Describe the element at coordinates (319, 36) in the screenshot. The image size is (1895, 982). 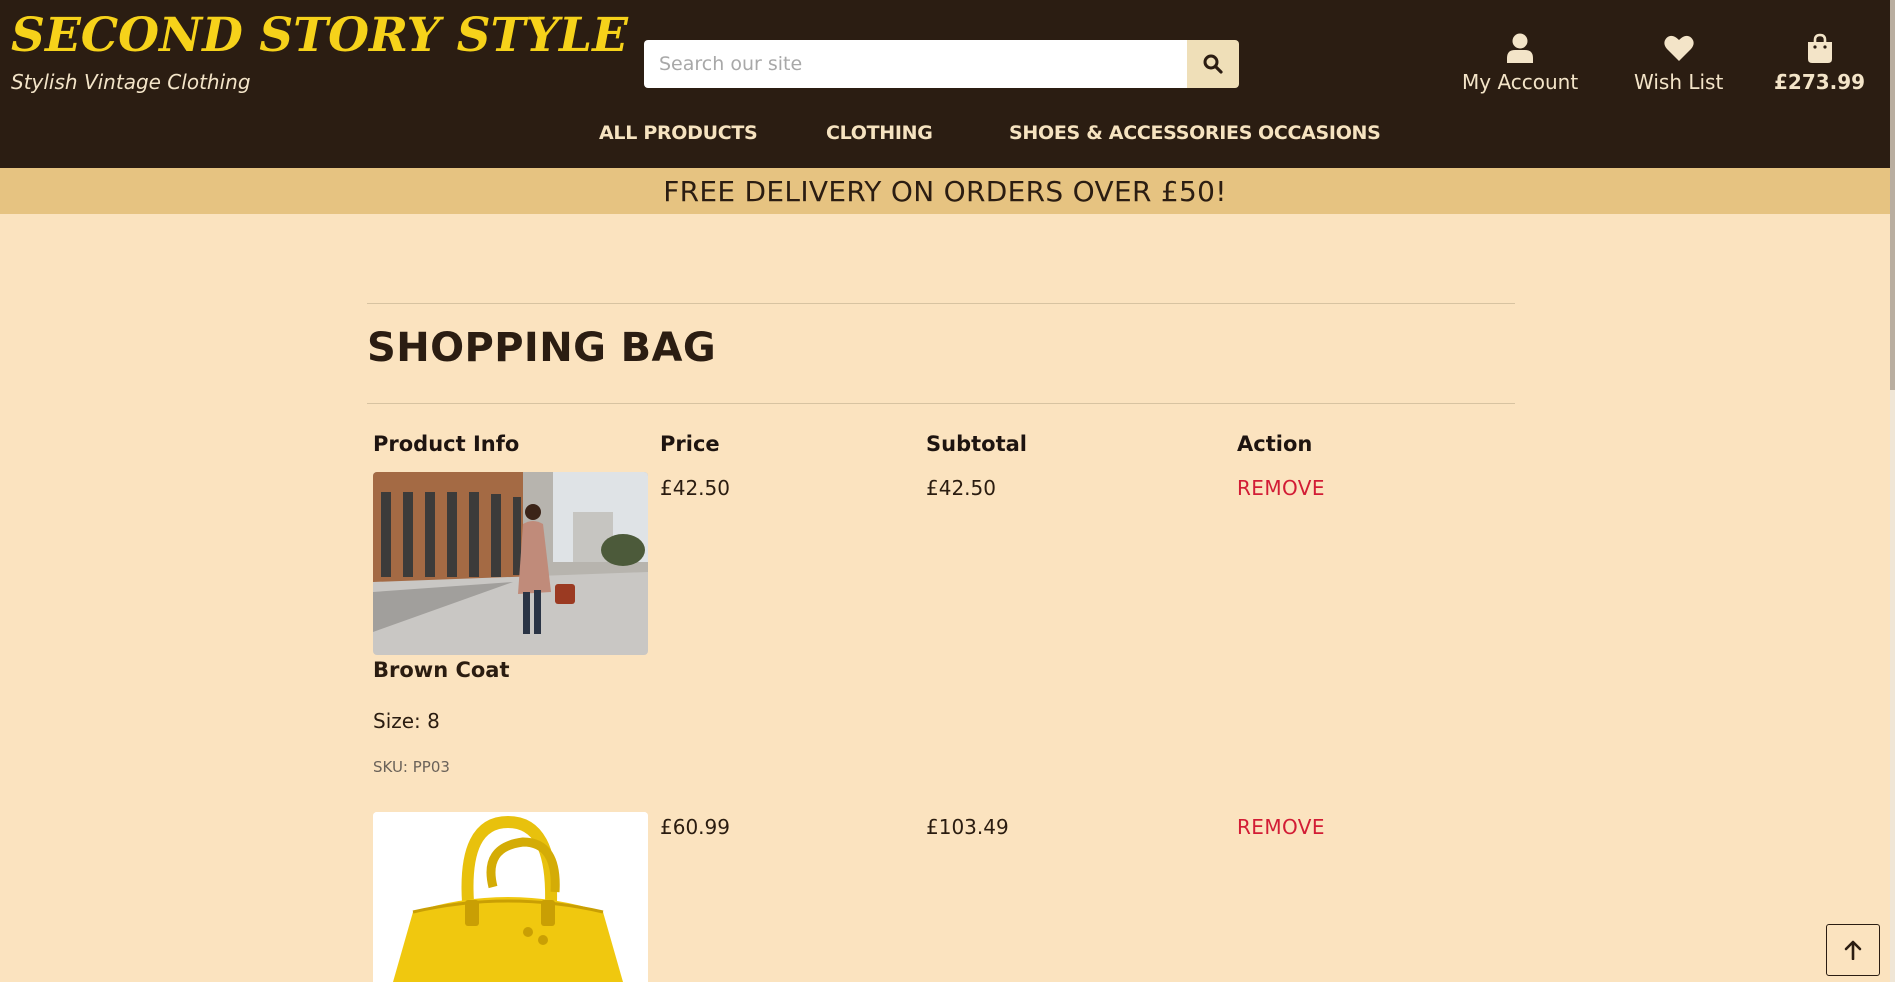
I see `site-logo: SECOND STORY STYLE` at that location.